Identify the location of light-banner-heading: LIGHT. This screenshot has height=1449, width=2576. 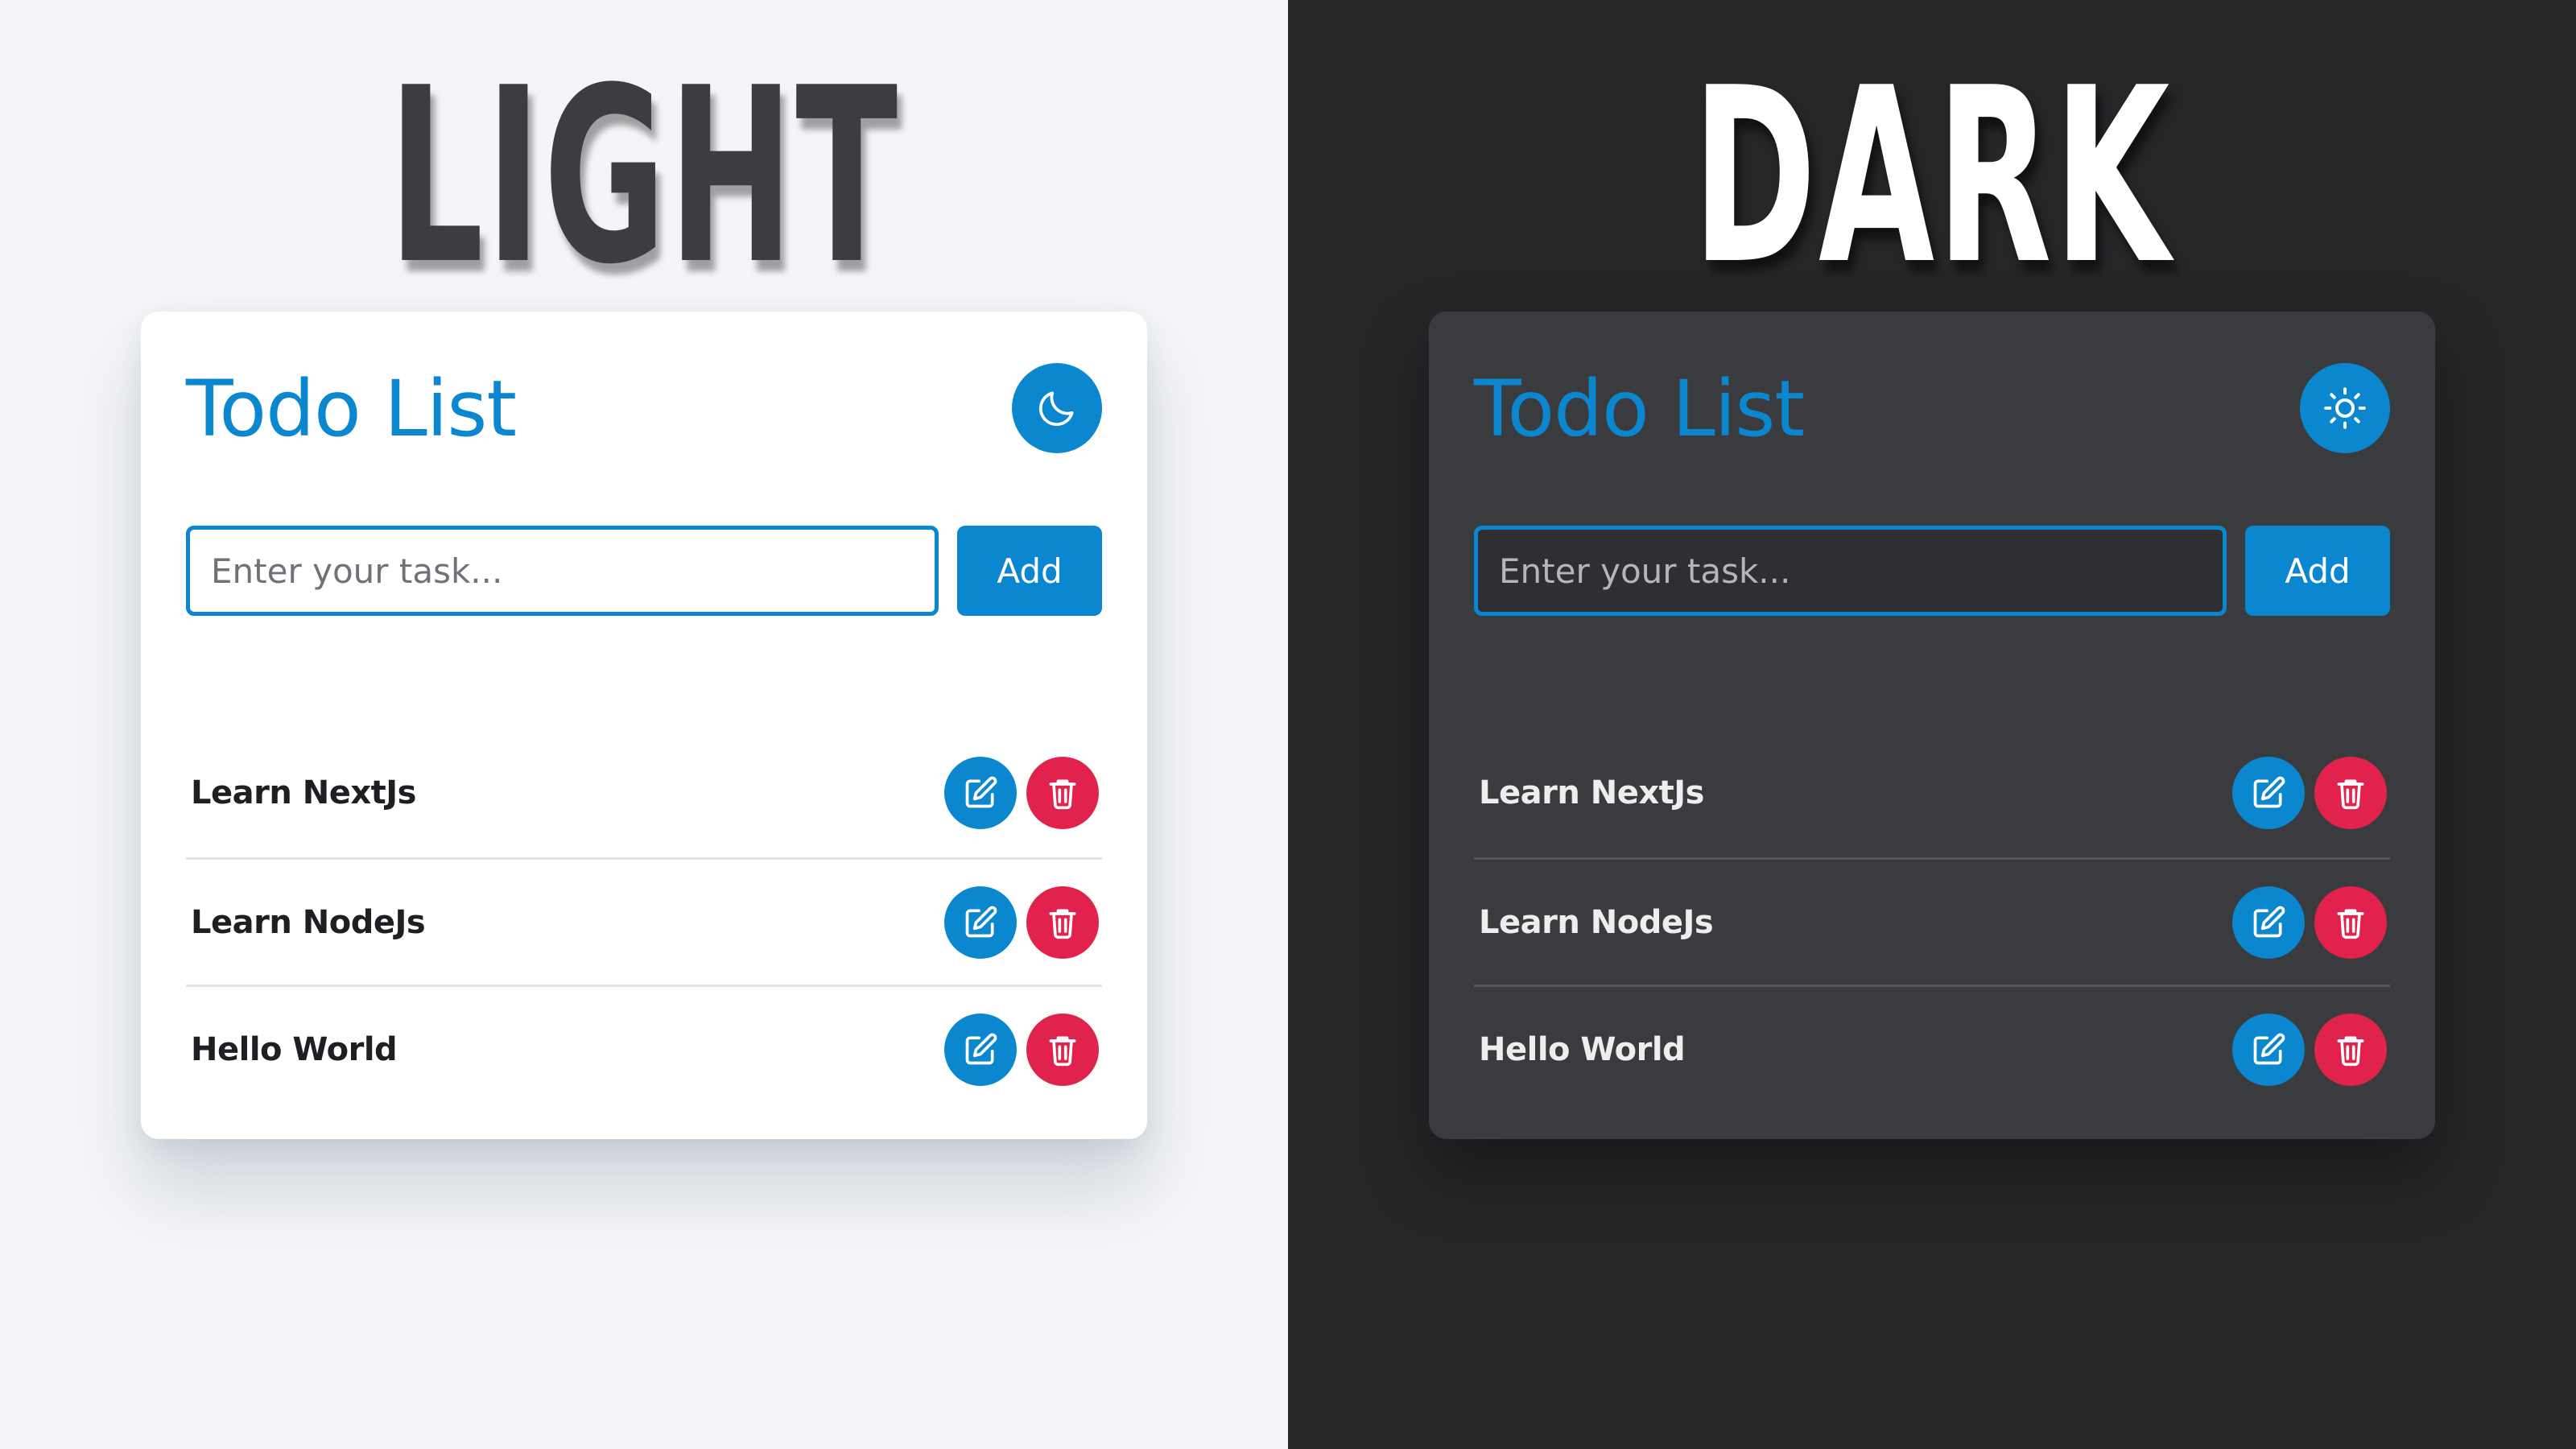
(644, 176).